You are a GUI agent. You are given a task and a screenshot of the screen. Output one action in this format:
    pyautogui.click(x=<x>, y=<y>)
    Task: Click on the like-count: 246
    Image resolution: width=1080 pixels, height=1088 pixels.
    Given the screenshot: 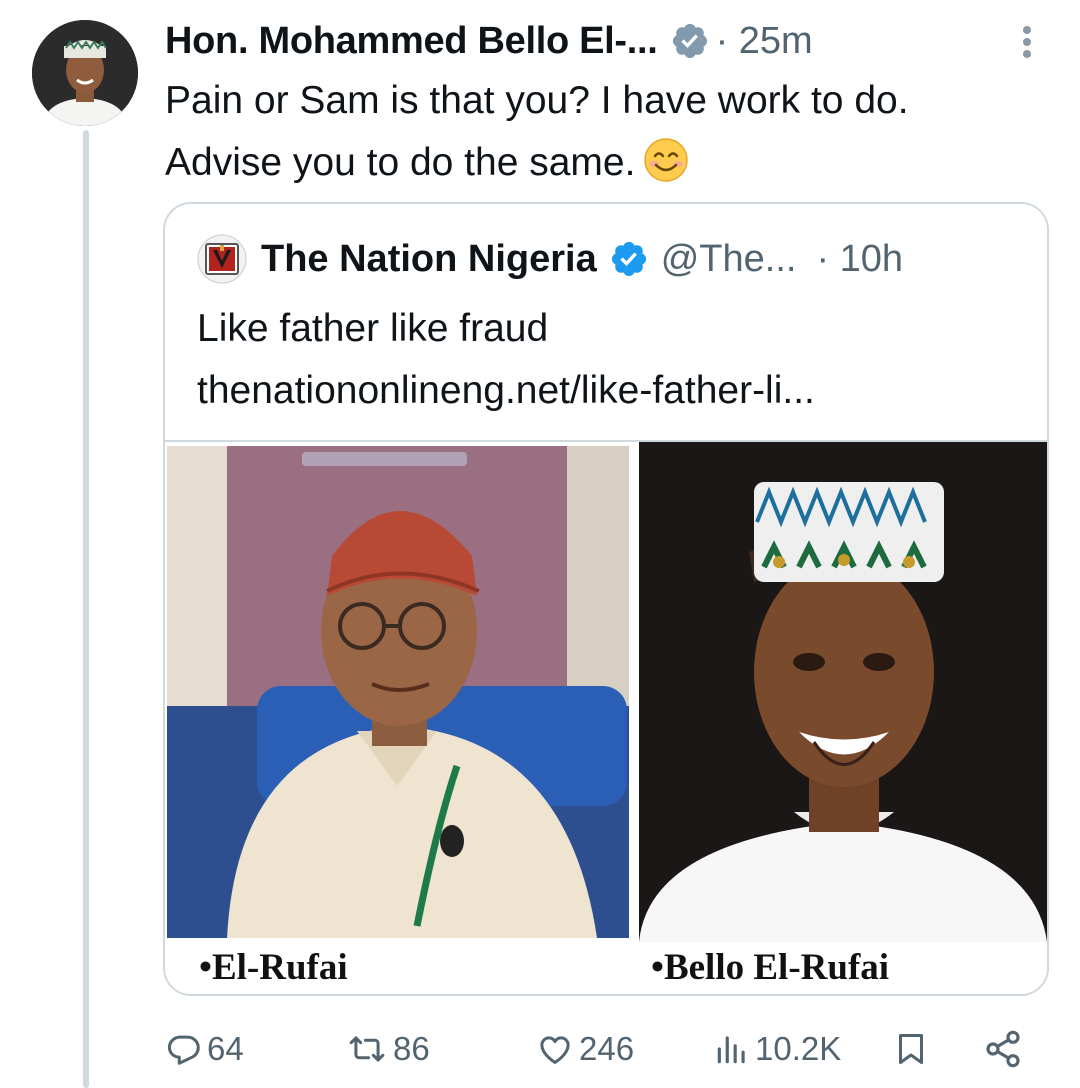 What is the action you would take?
    pyautogui.click(x=607, y=1048)
    